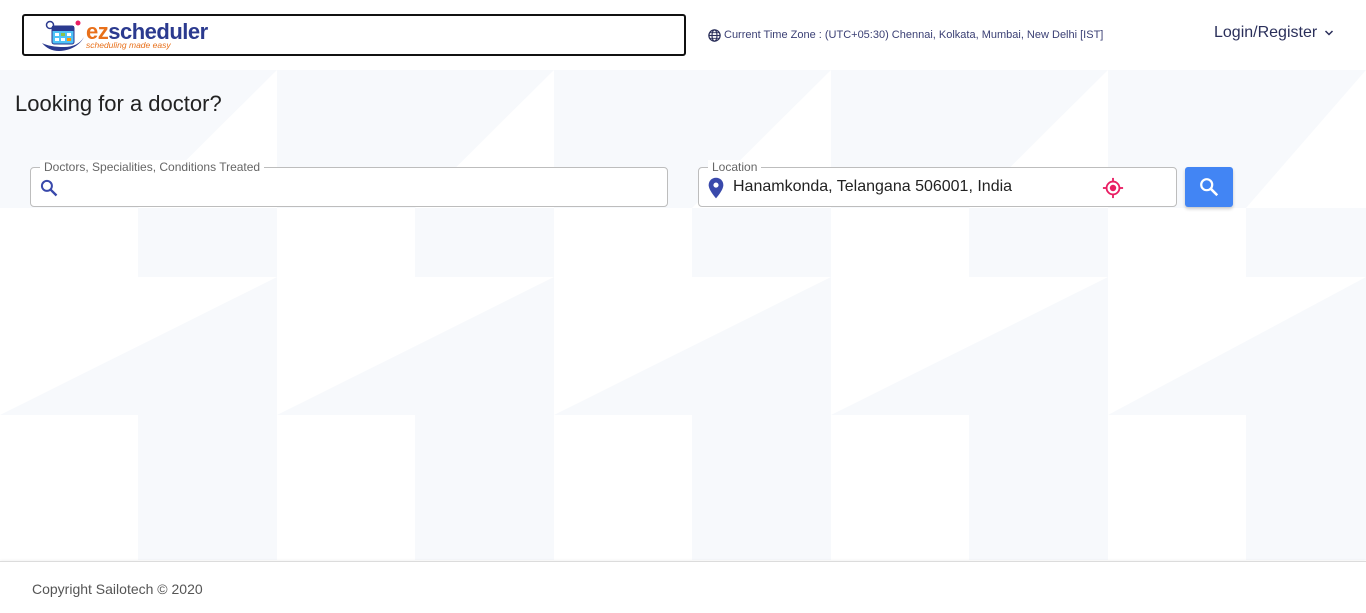  I want to click on crosshair-icon, so click(1113, 188).